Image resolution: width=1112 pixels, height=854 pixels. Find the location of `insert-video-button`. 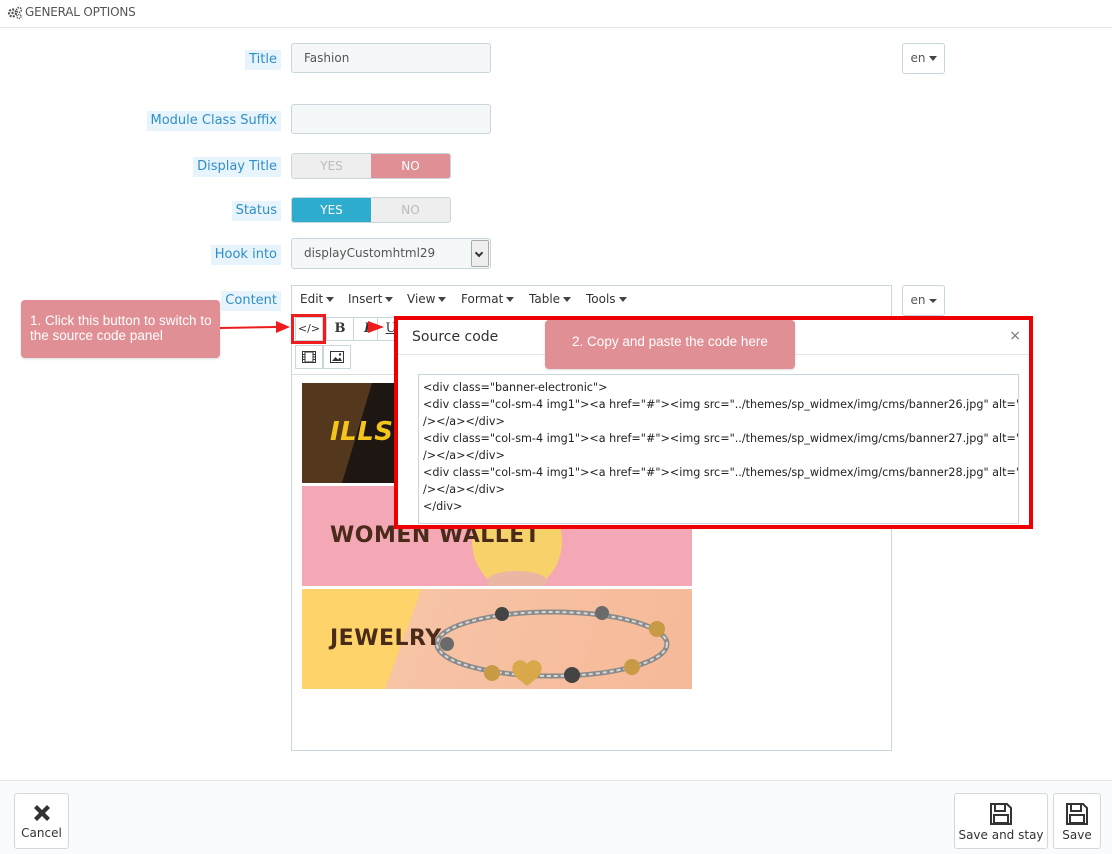

insert-video-button is located at coordinates (309, 357).